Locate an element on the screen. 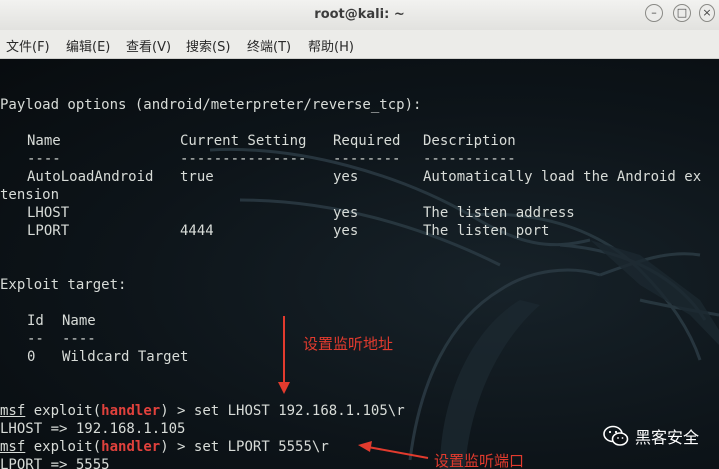  annotation-arrows is located at coordinates (353, 387).